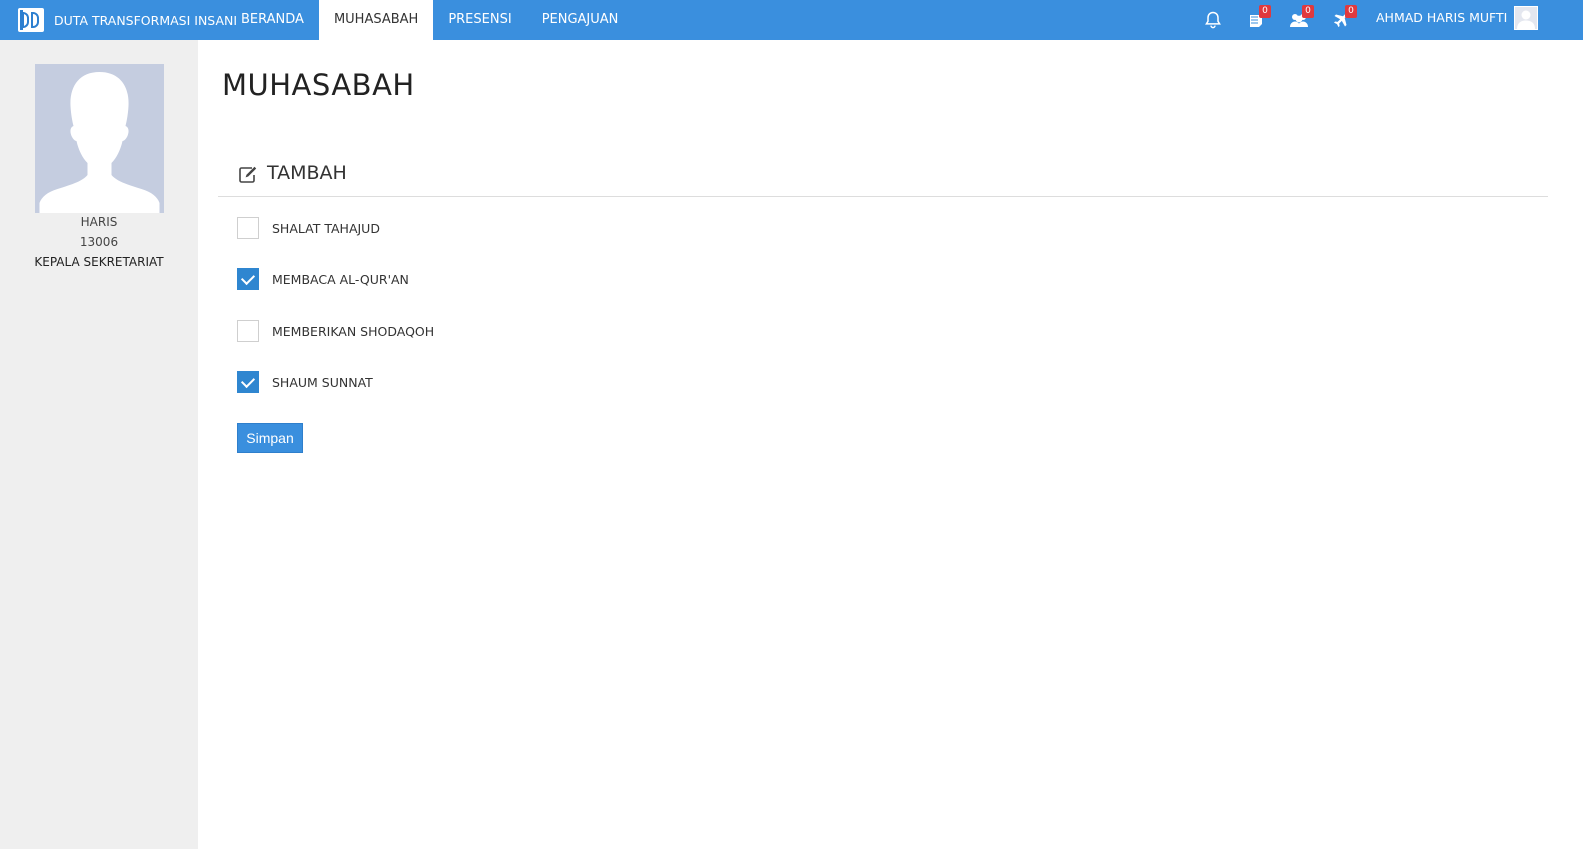 This screenshot has height=849, width=1583. Describe the element at coordinates (99, 444) in the screenshot. I see `sidebar: HARIS 13006 KEPALA SEKRETARIAT` at that location.